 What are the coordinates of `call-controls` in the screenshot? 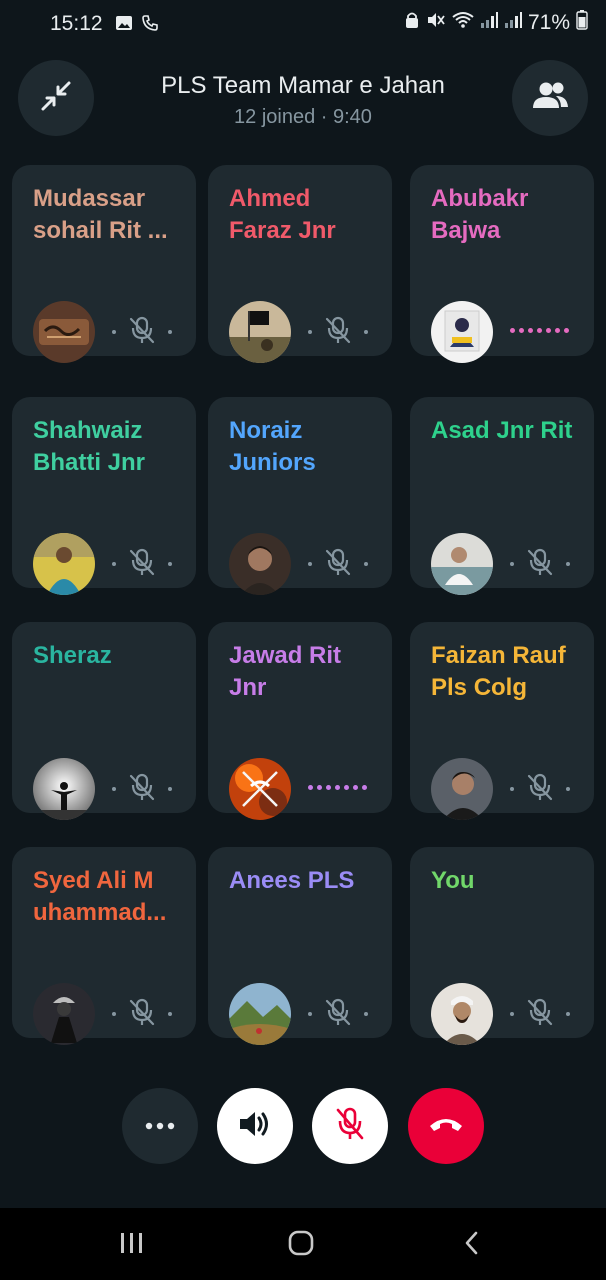 It's located at (303, 1127).